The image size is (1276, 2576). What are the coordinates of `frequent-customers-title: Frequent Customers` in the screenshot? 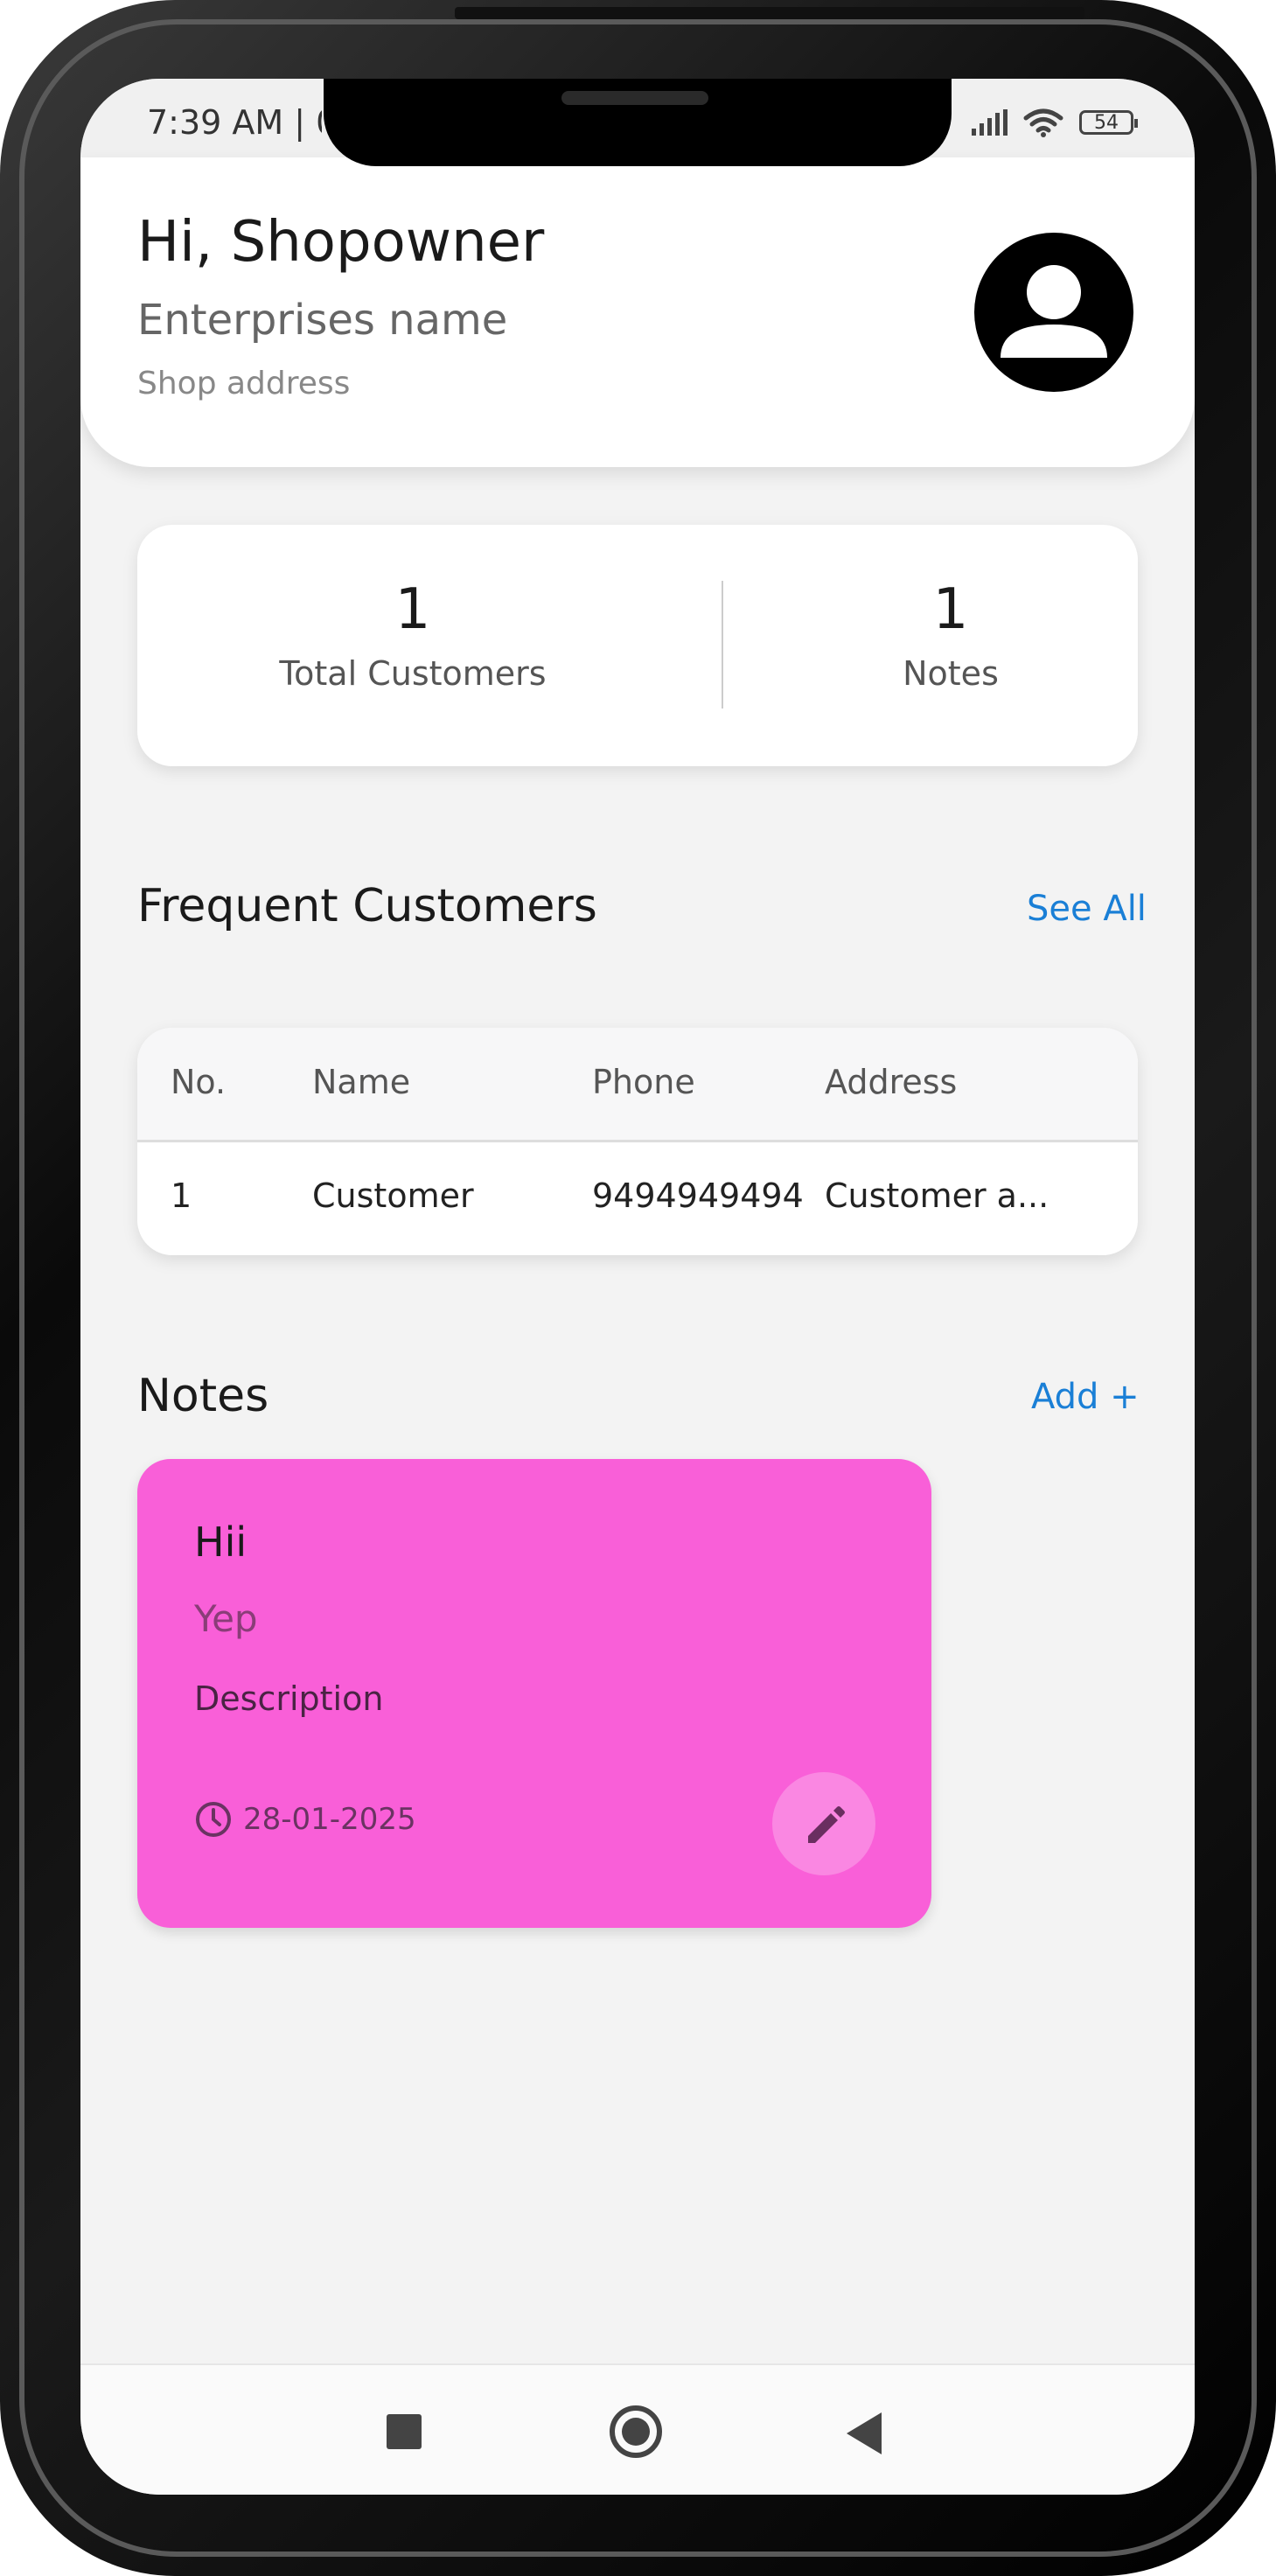 It's located at (367, 906).